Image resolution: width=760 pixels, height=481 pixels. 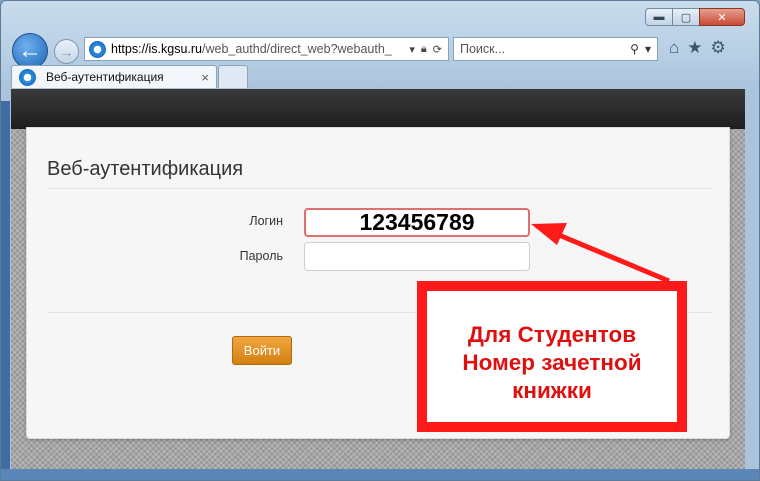 I want to click on search-actions: ⚲ ▾, so click(x=643, y=49).